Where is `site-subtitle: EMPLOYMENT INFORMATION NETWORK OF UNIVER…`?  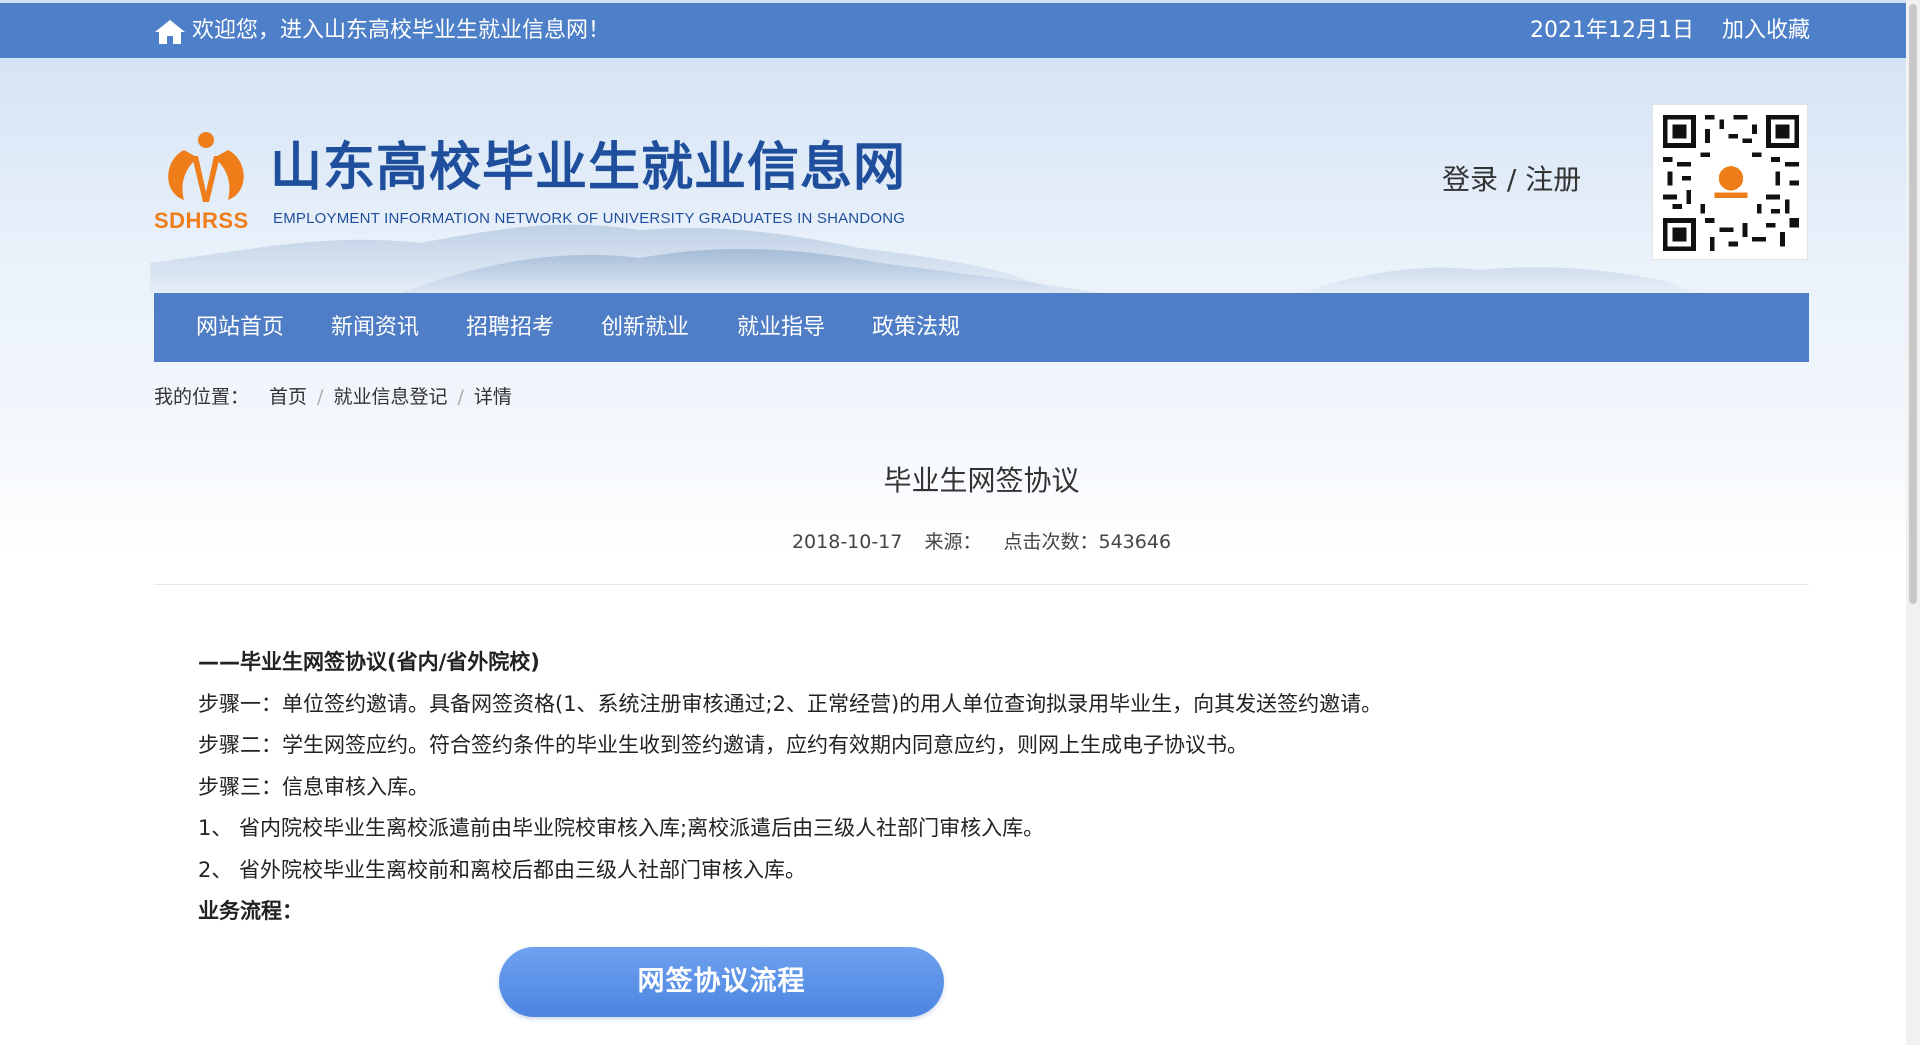
site-subtitle: EMPLOYMENT INFORMATION NETWORK OF UNIVER… is located at coordinates (589, 218).